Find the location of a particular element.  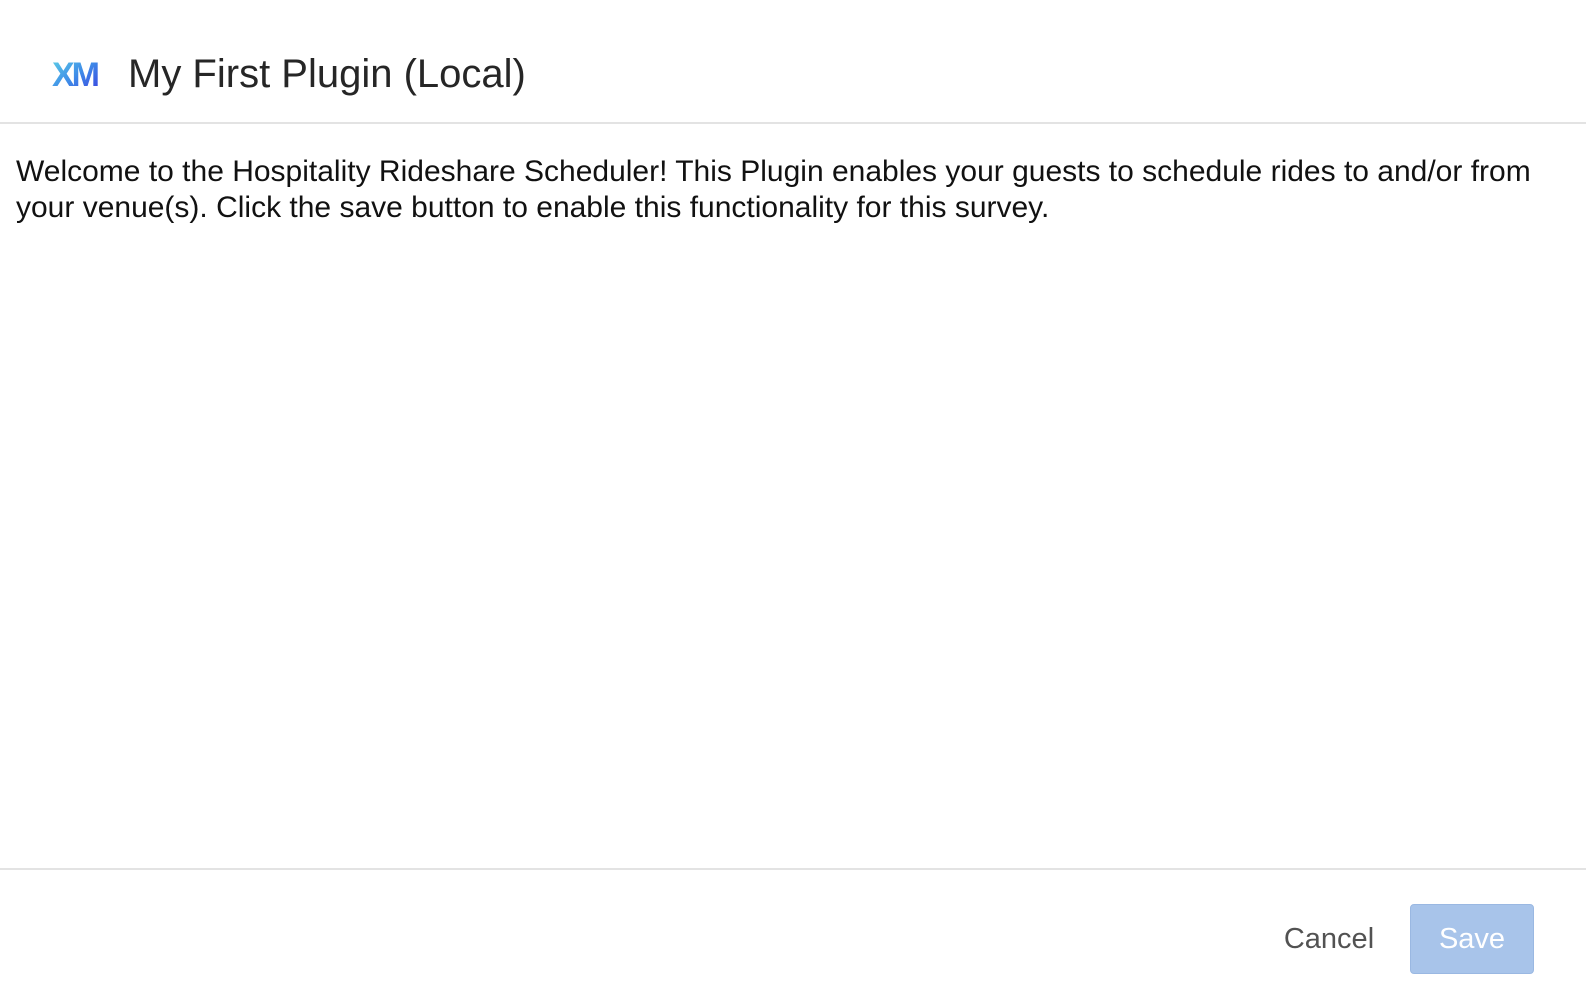

cancel-button: Cancel is located at coordinates (1329, 939).